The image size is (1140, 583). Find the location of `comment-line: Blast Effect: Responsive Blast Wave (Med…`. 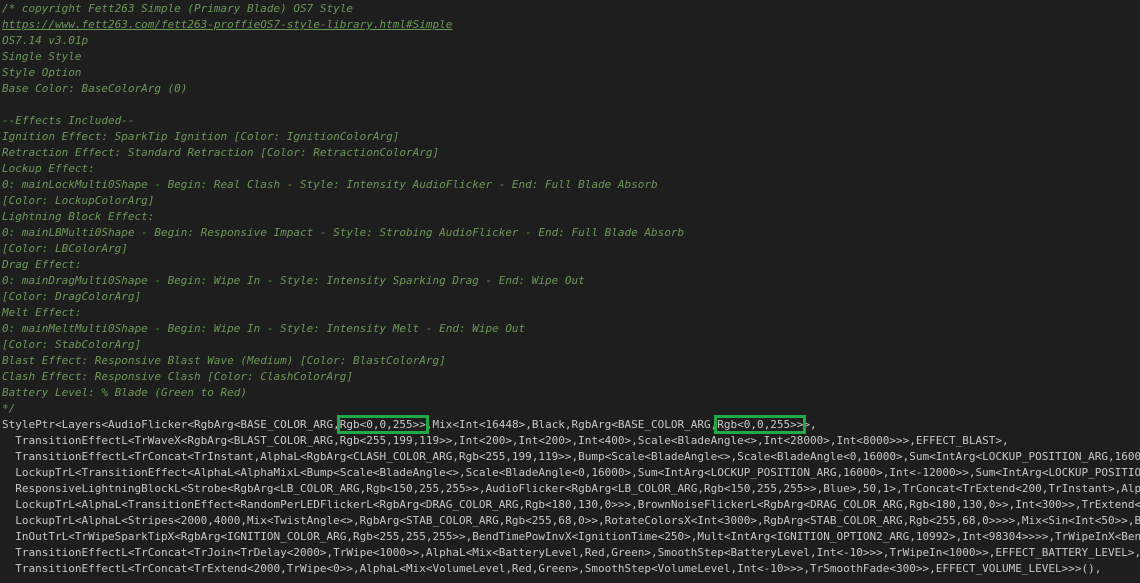

comment-line: Blast Effect: Responsive Blast Wave (Med… is located at coordinates (224, 360).